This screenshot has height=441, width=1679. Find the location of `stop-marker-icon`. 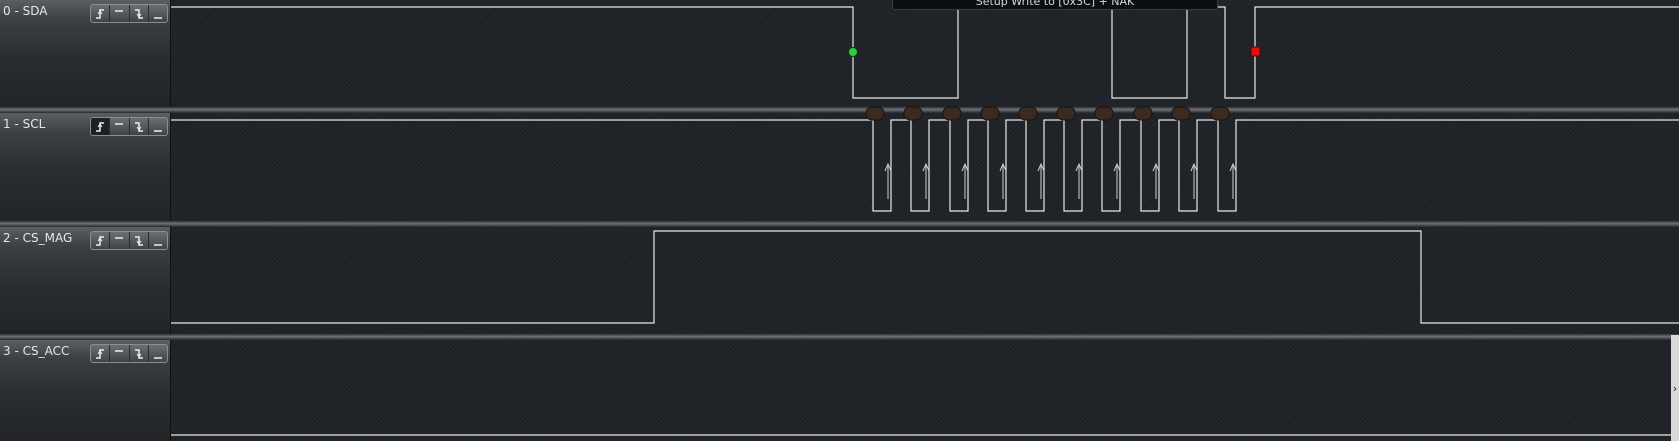

stop-marker-icon is located at coordinates (1255, 51).